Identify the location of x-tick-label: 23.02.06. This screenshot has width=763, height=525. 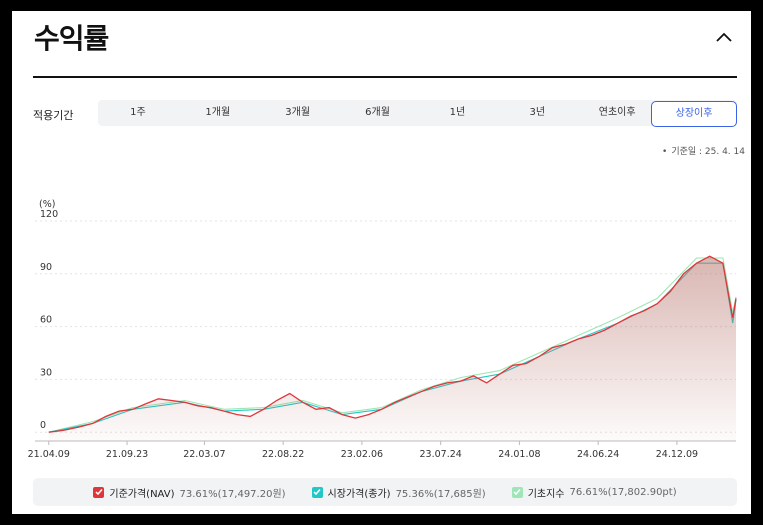
(362, 454).